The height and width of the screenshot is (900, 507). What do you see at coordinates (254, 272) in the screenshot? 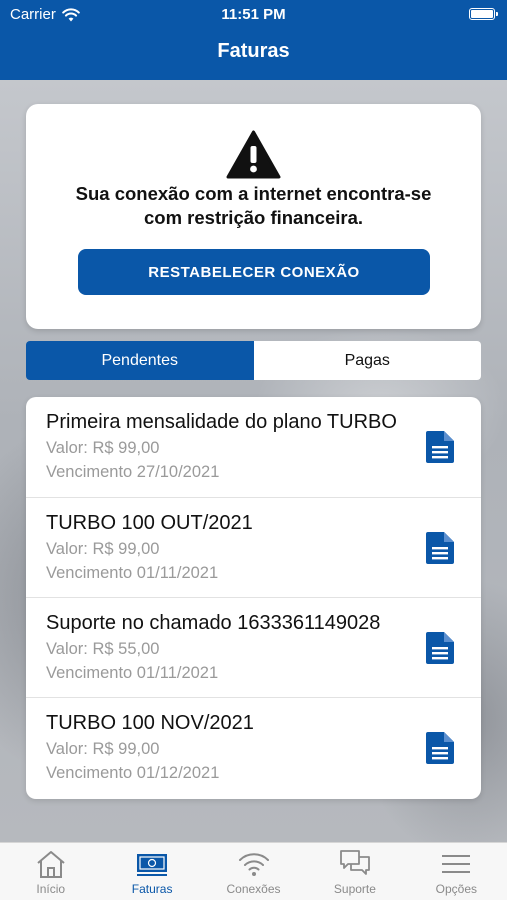
I see `restore-connection-button: RESTABELECER CONEXÃO` at bounding box center [254, 272].